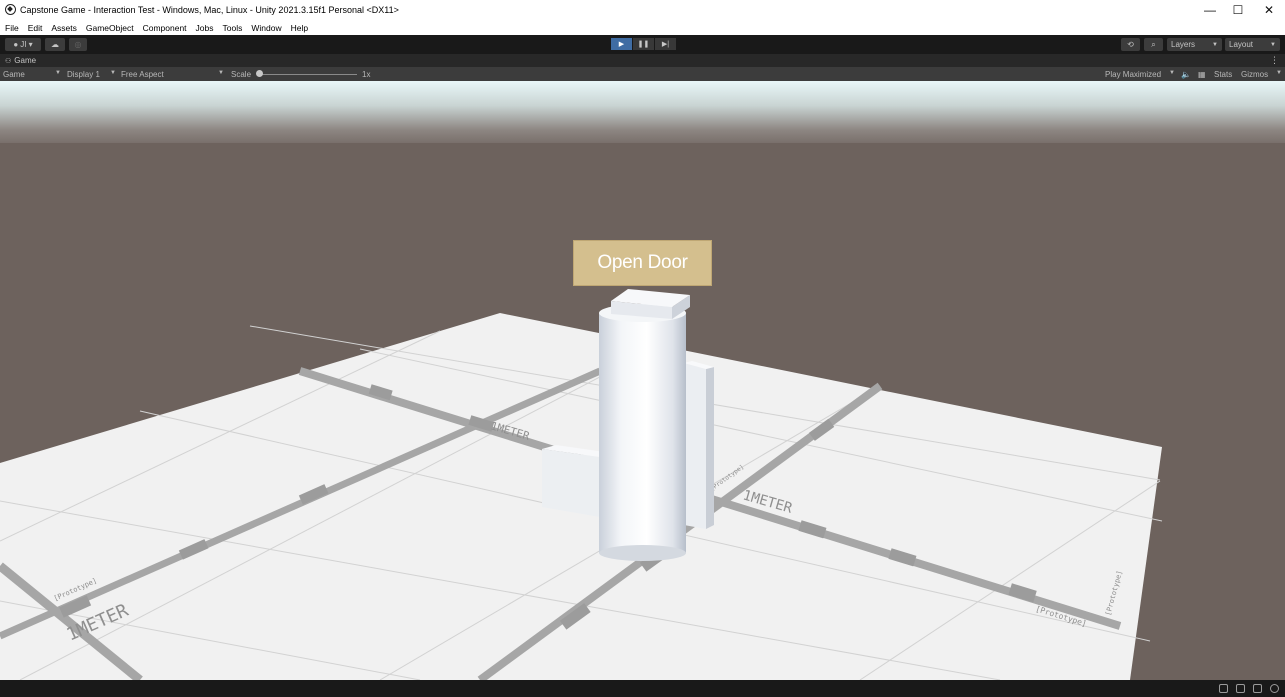  I want to click on account-icon: ●, so click(16, 44).